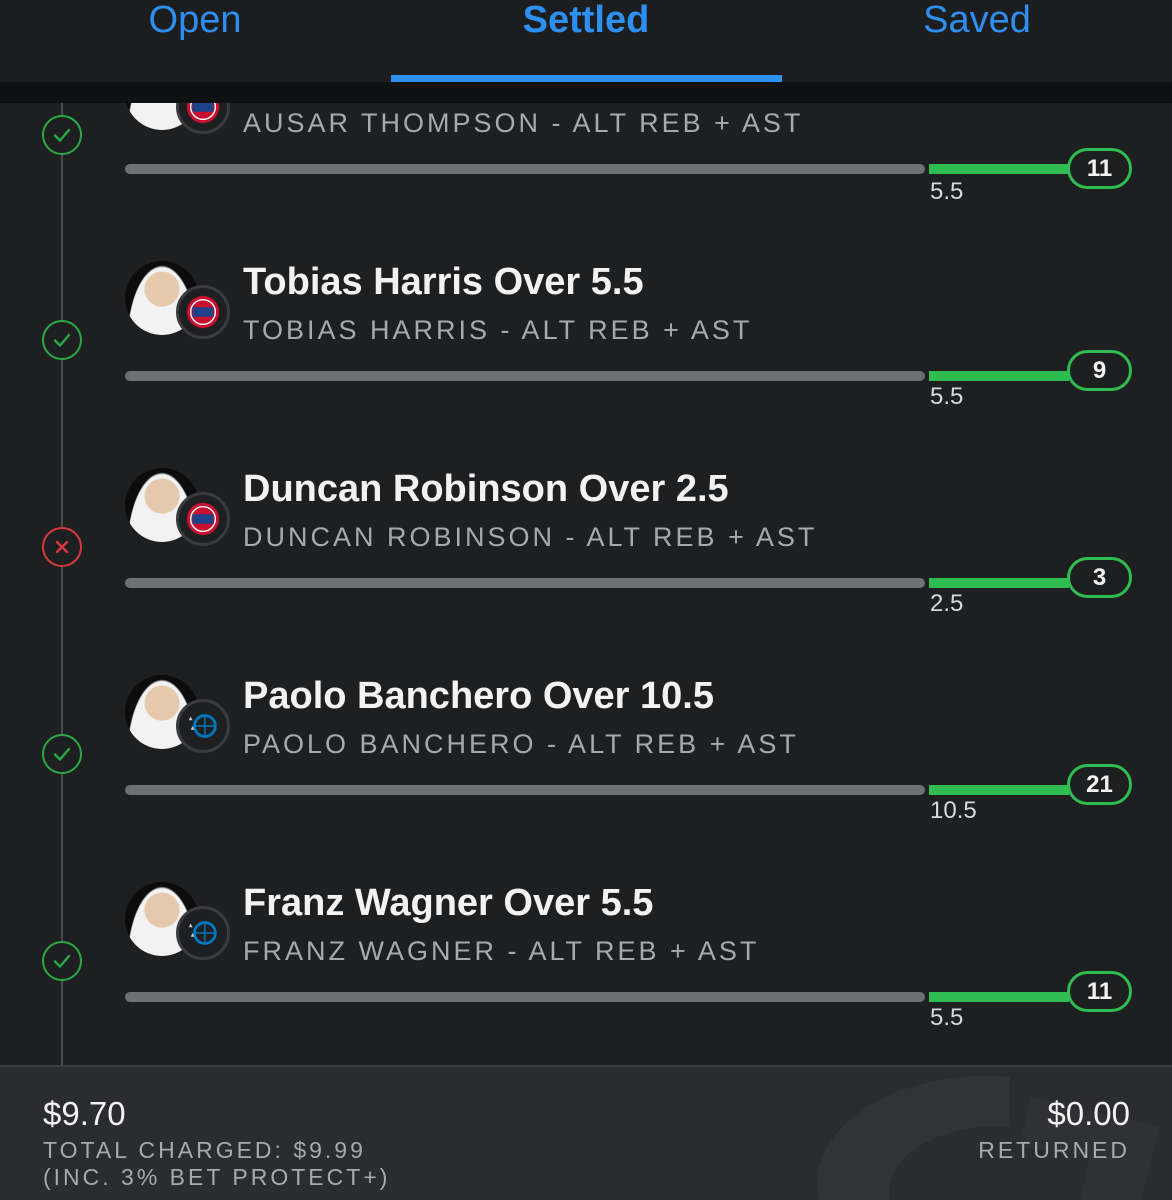 The image size is (1172, 1200). I want to click on returned-amount: $0.00, so click(1088, 1113).